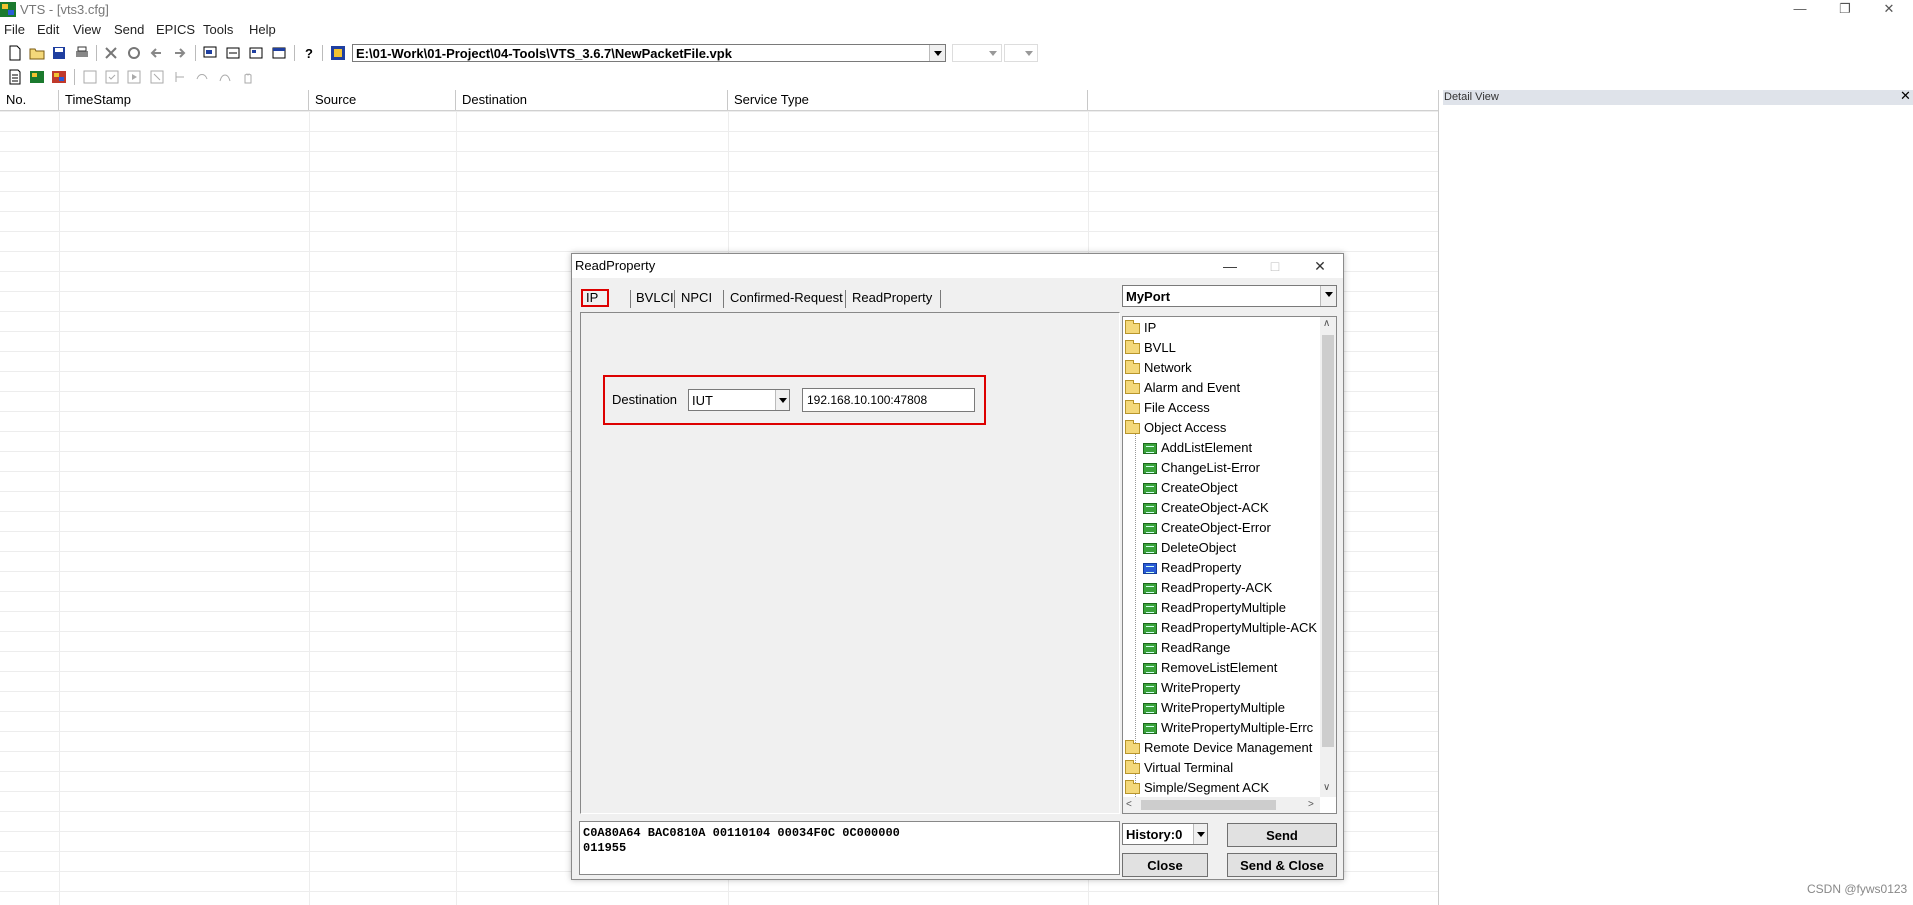 The width and height of the screenshot is (1913, 905). What do you see at coordinates (1889, 10) in the screenshot?
I see `close-window-icon: ✕` at bounding box center [1889, 10].